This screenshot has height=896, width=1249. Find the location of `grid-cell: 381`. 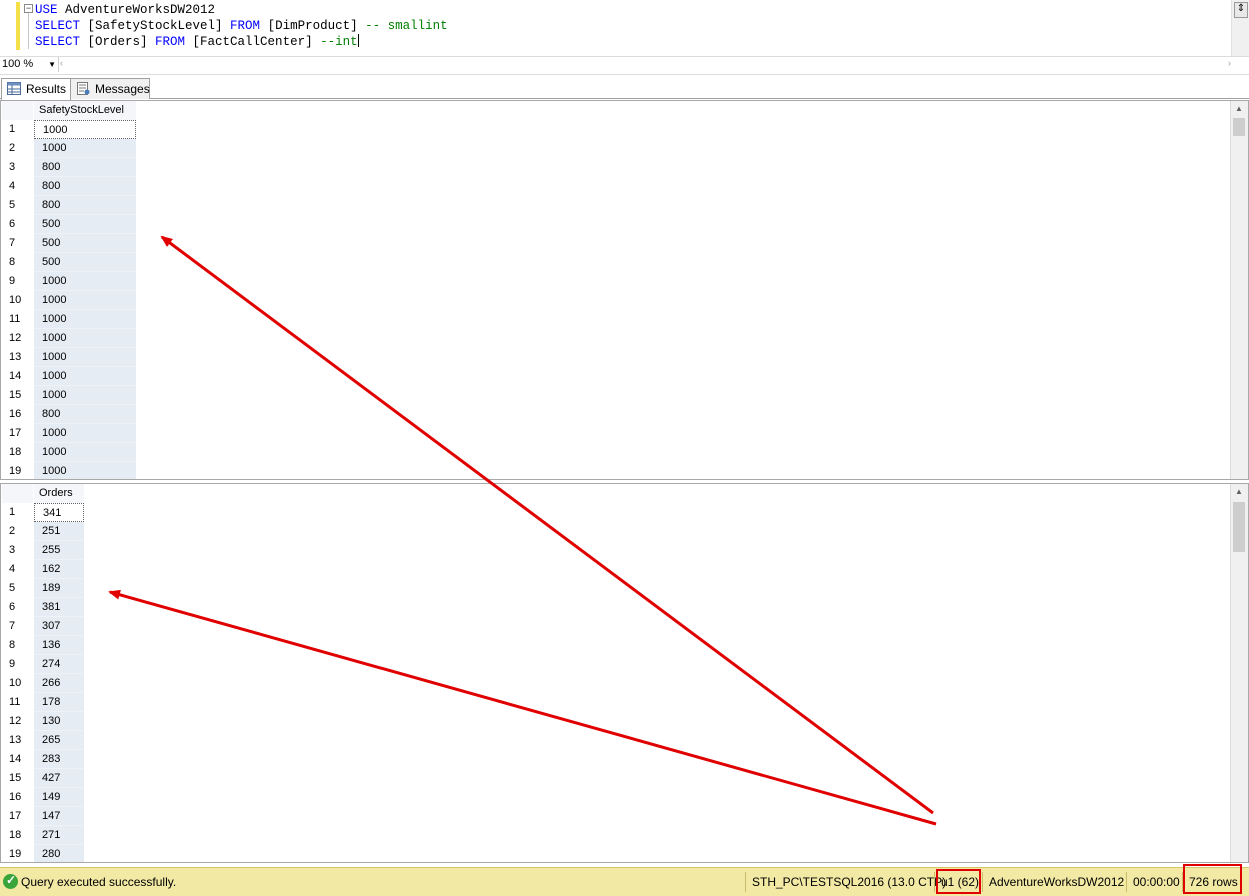

grid-cell: 381 is located at coordinates (59, 607).